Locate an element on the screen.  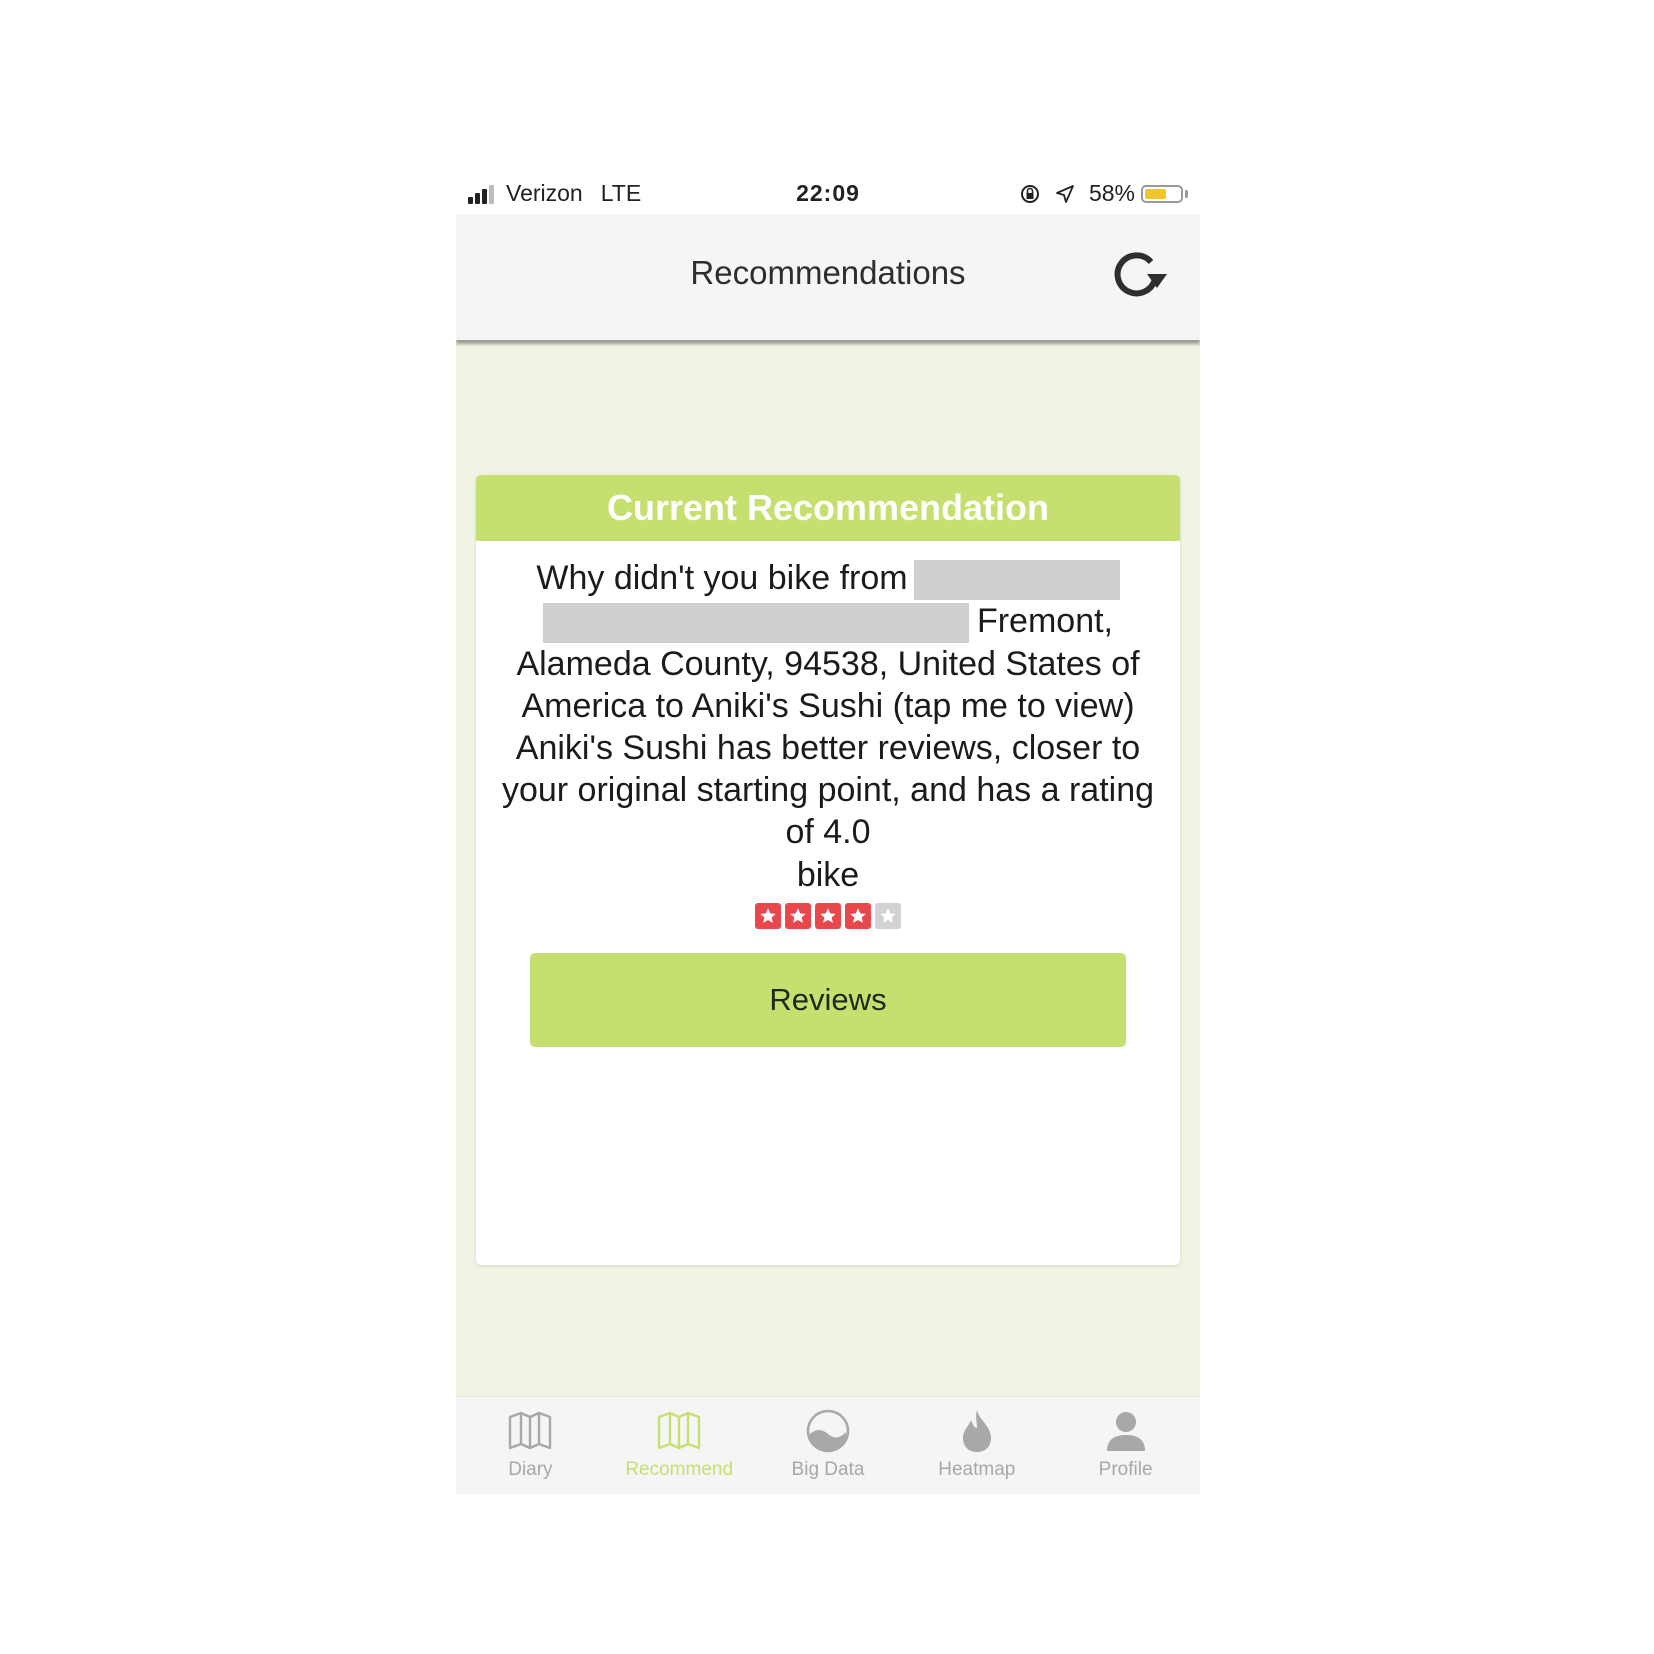
reviews-button: Reviews is located at coordinates (828, 1000).